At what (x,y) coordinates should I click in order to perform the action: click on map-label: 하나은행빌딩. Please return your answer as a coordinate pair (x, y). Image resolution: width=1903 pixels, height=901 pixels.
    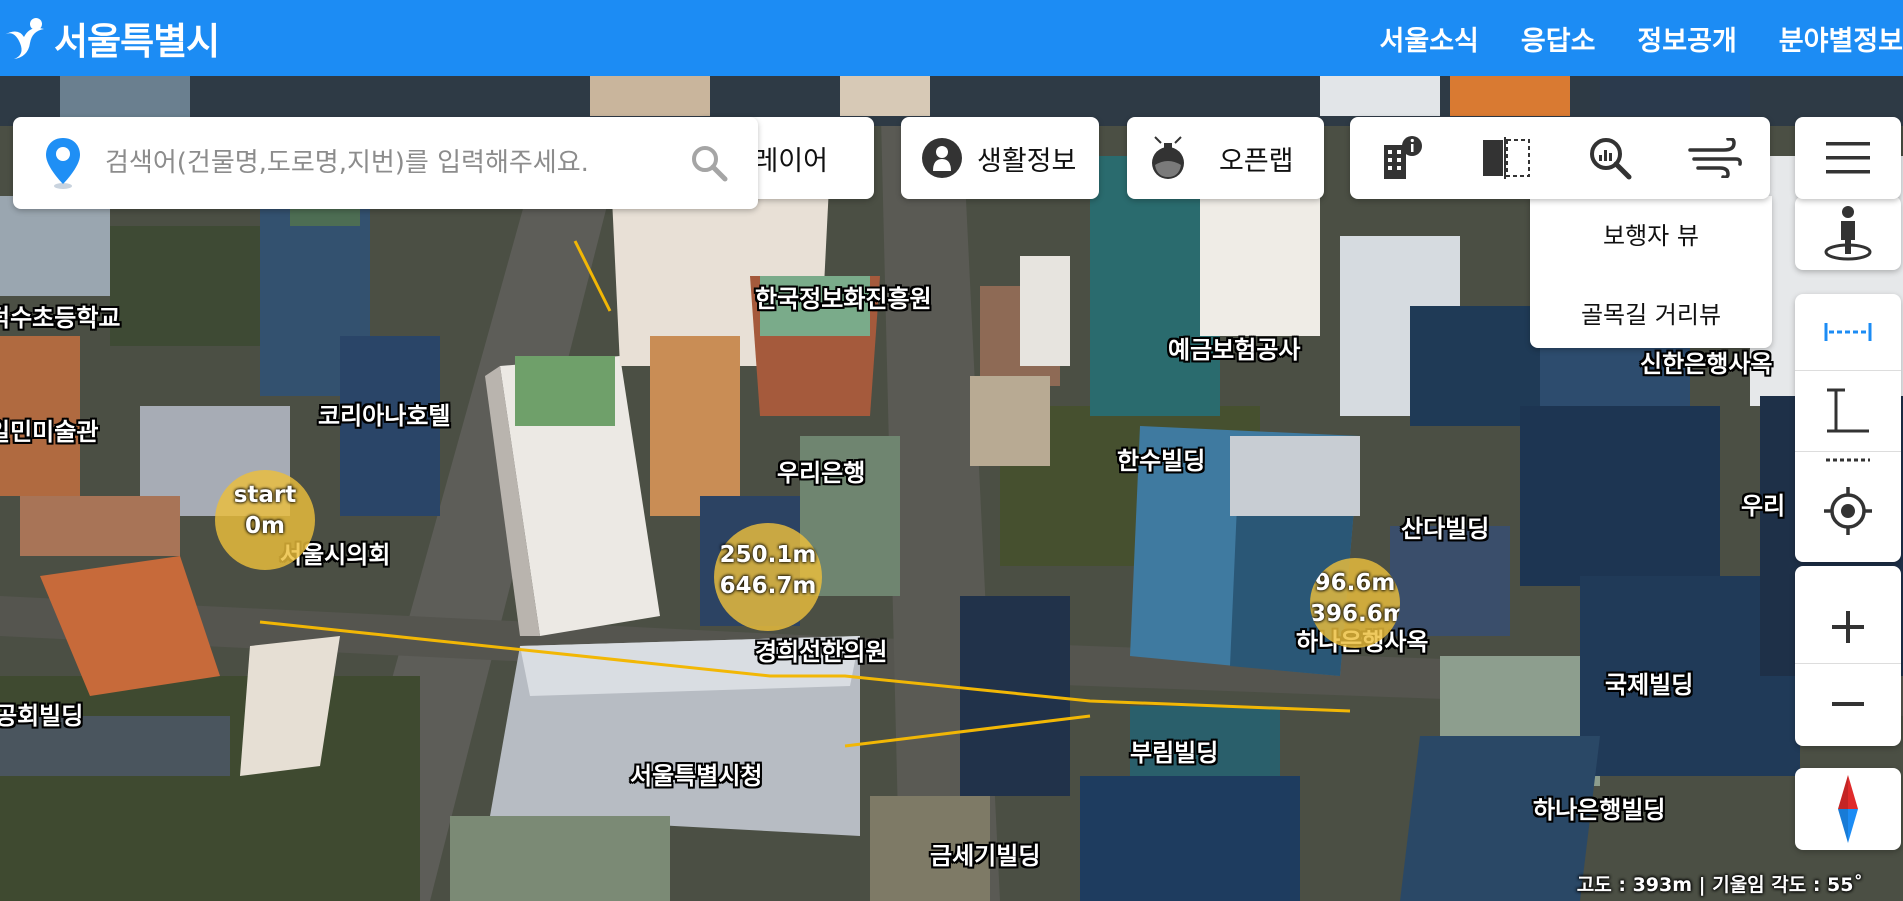
    Looking at the image, I should click on (1599, 807).